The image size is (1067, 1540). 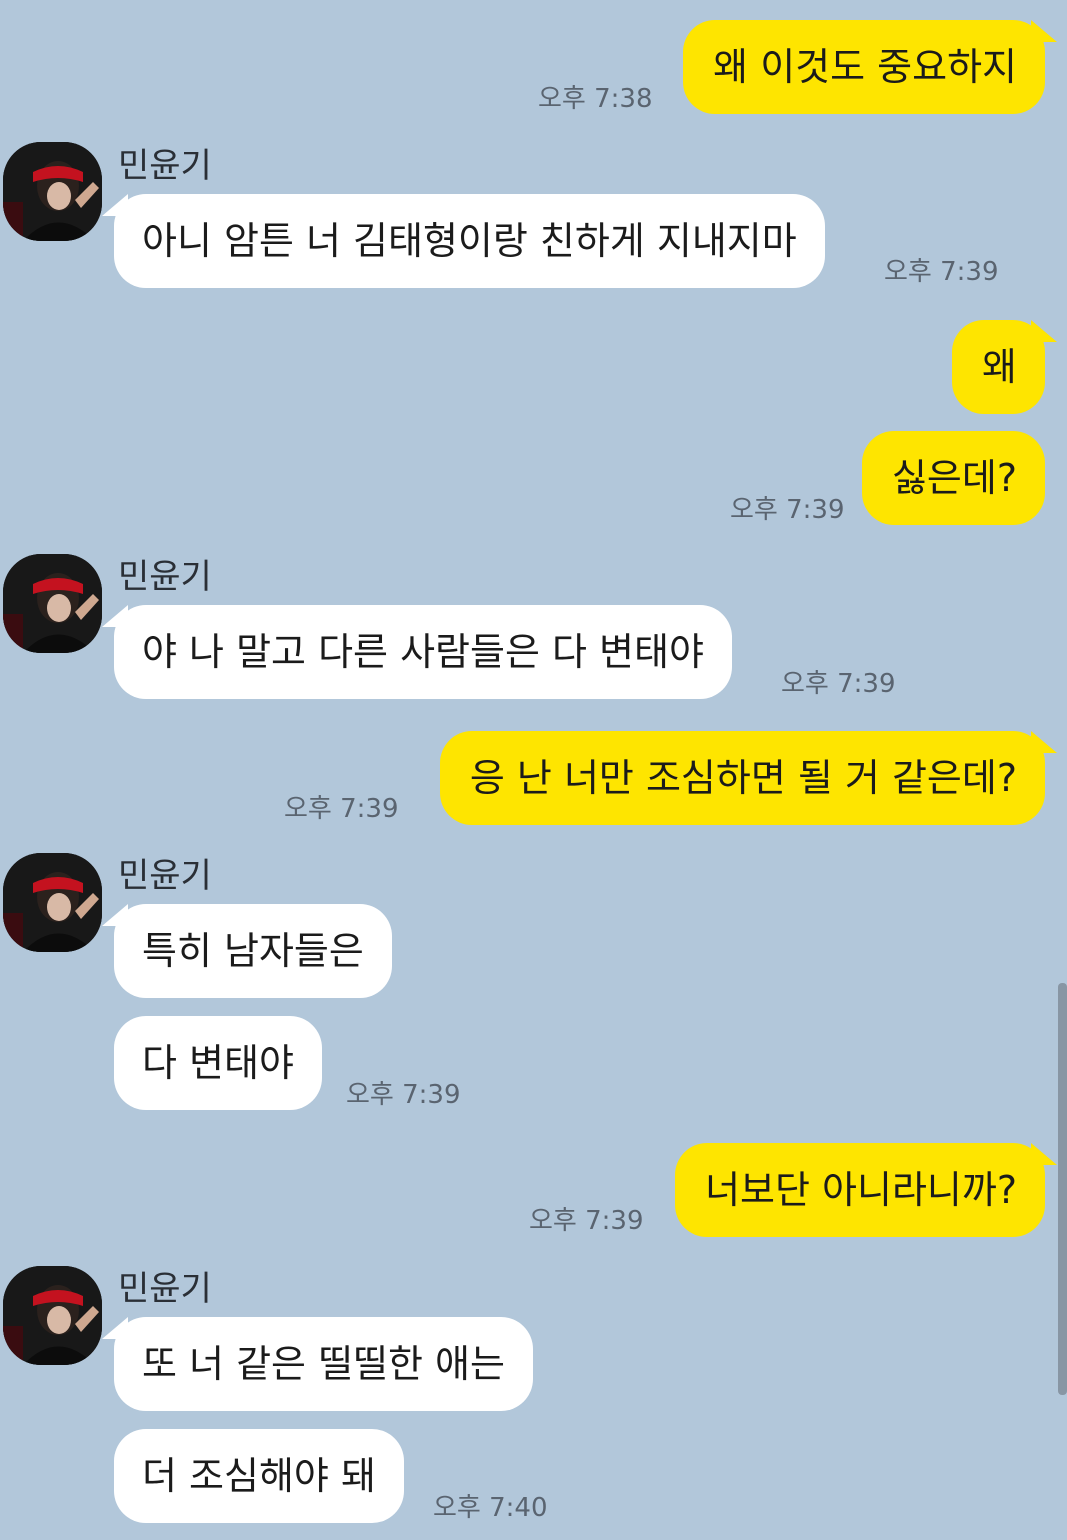 What do you see at coordinates (595, 99) in the screenshot?
I see `message-time: 오후 7:38` at bounding box center [595, 99].